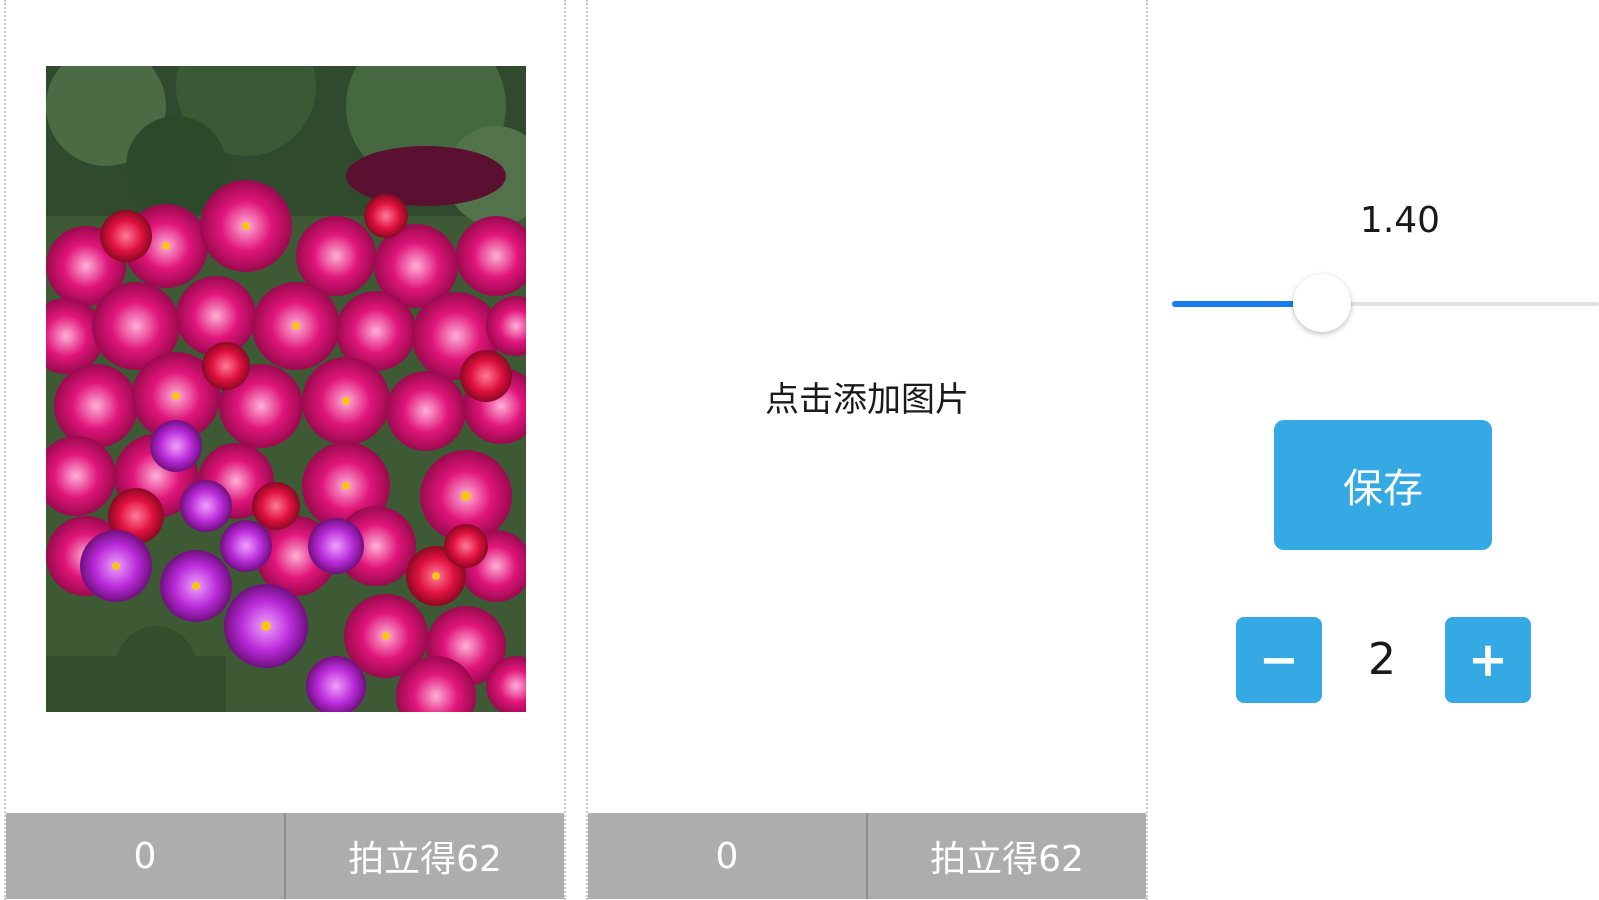  I want to click on slider-thumb, so click(1322, 303).